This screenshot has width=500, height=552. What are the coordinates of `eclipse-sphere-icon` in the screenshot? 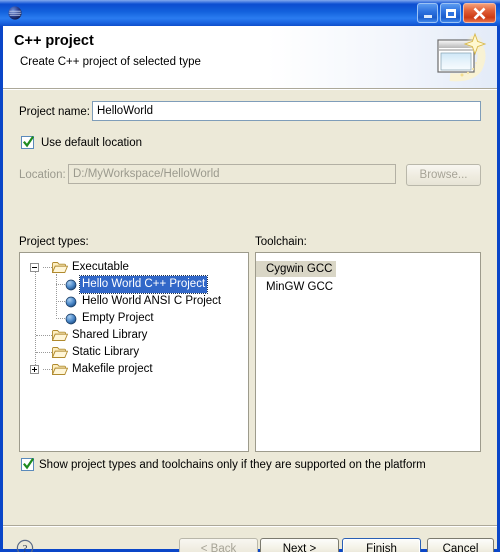 It's located at (15, 13).